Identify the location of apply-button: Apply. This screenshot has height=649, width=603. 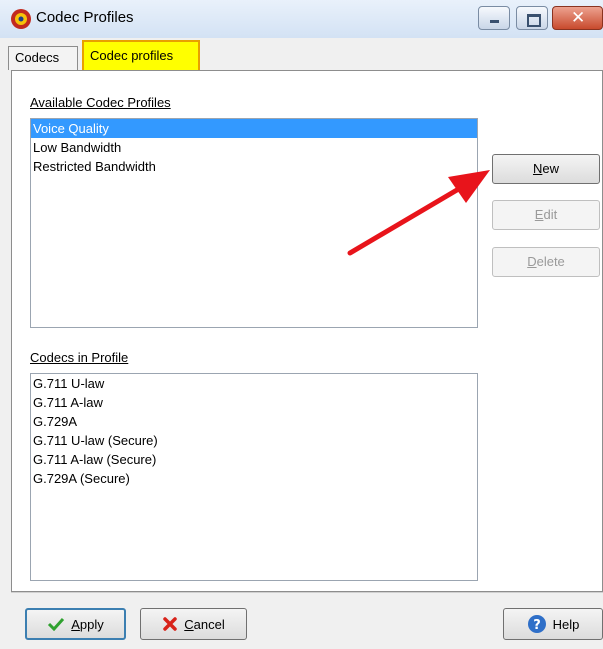
(75, 624).